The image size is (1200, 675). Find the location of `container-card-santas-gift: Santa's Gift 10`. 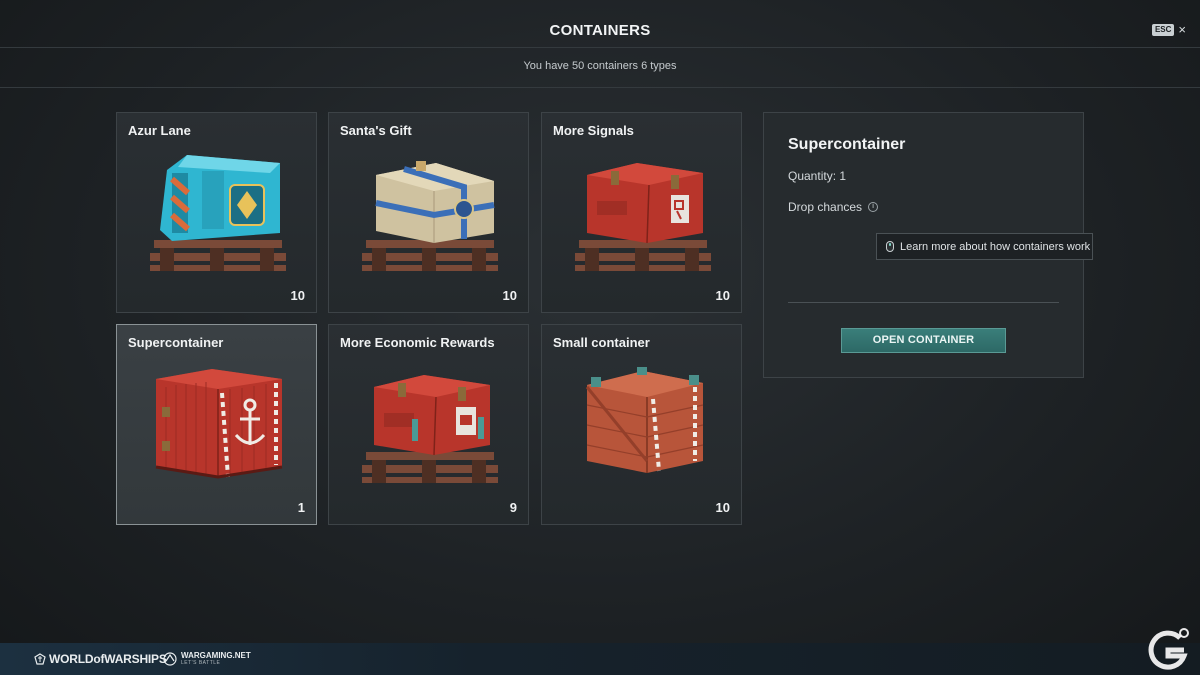

container-card-santas-gift: Santa's Gift 10 is located at coordinates (428, 212).